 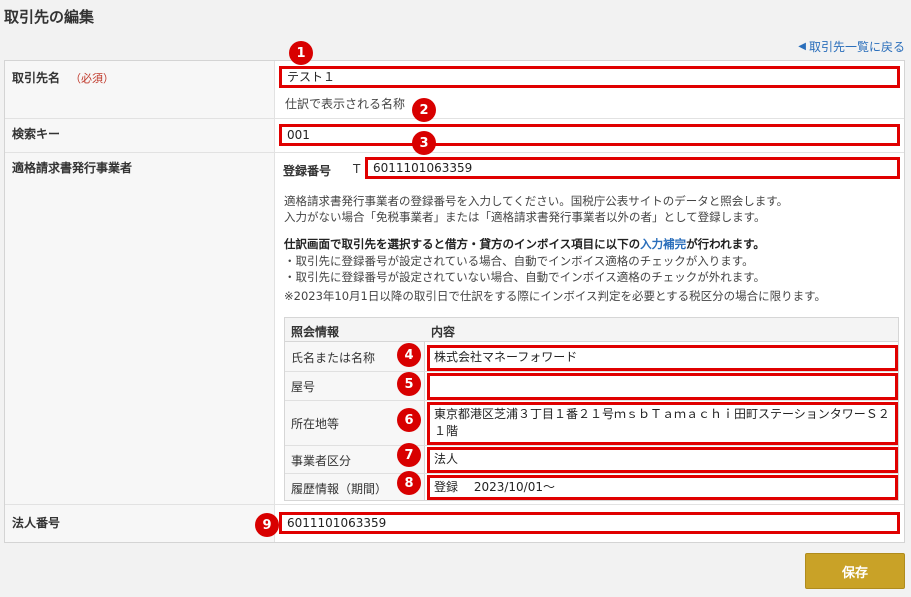 What do you see at coordinates (345, 104) in the screenshot?
I see `partner-name-hint: 仕訳で表示される名称` at bounding box center [345, 104].